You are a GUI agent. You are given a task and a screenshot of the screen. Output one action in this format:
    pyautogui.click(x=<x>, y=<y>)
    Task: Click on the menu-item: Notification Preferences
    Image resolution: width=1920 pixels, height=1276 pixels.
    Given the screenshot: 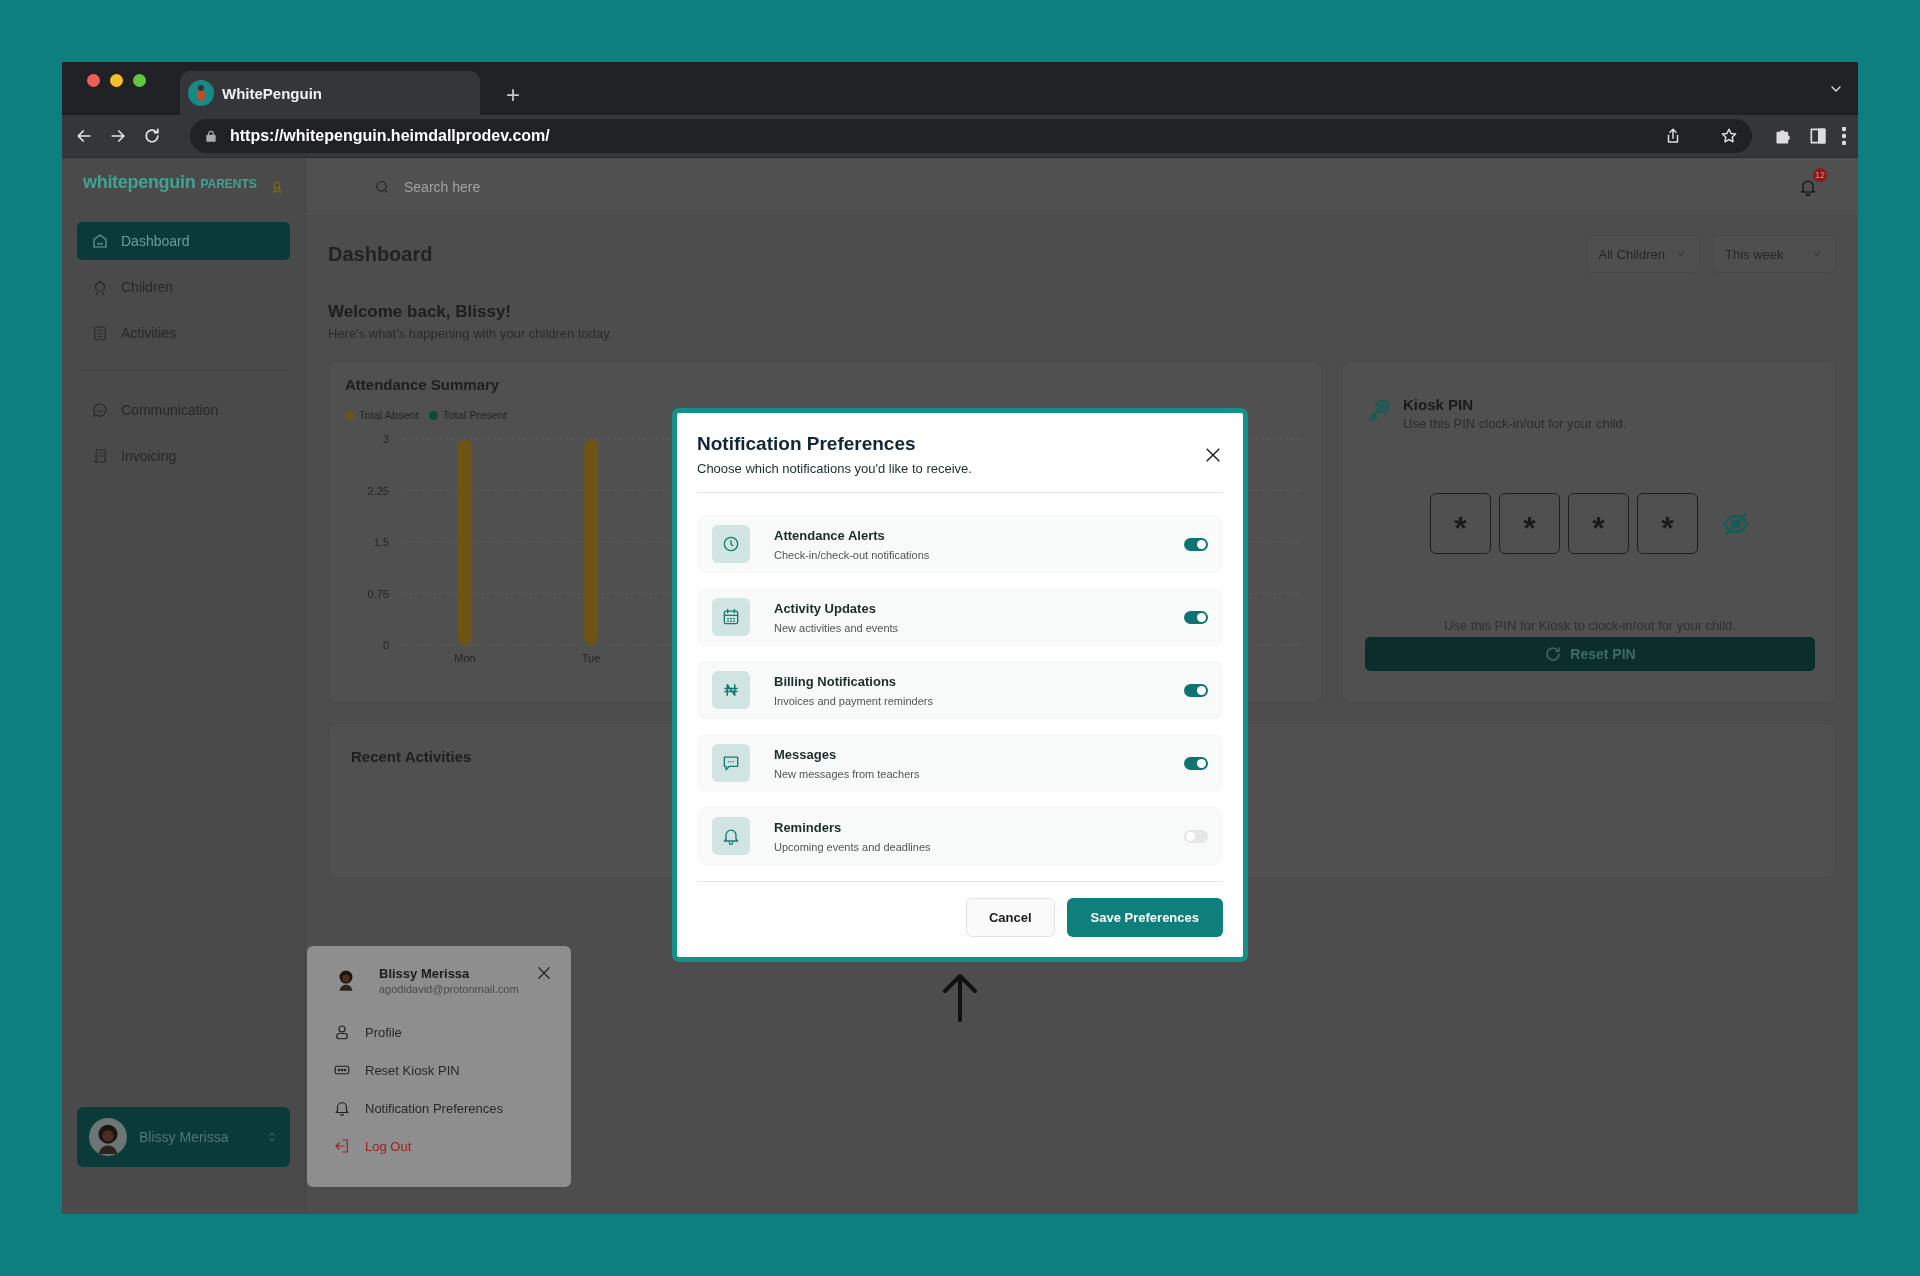 What is the action you would take?
    pyautogui.click(x=443, y=1108)
    